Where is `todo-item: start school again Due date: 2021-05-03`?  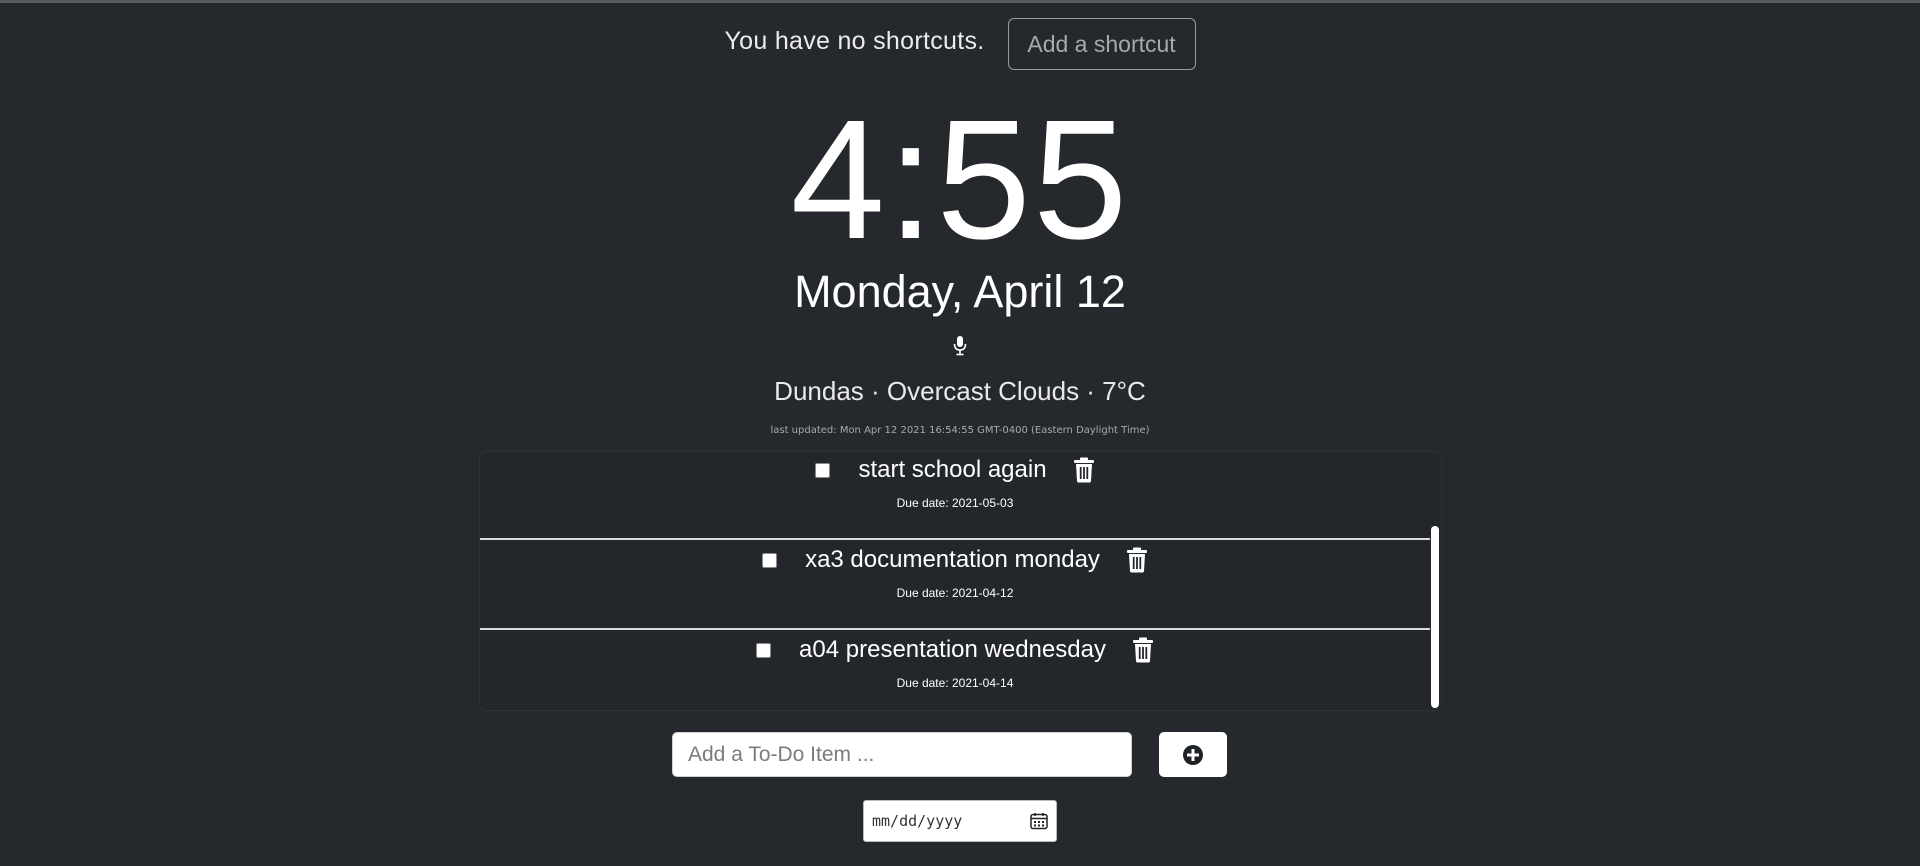
todo-item: start school again Due date: 2021-05-03 is located at coordinates (955, 496).